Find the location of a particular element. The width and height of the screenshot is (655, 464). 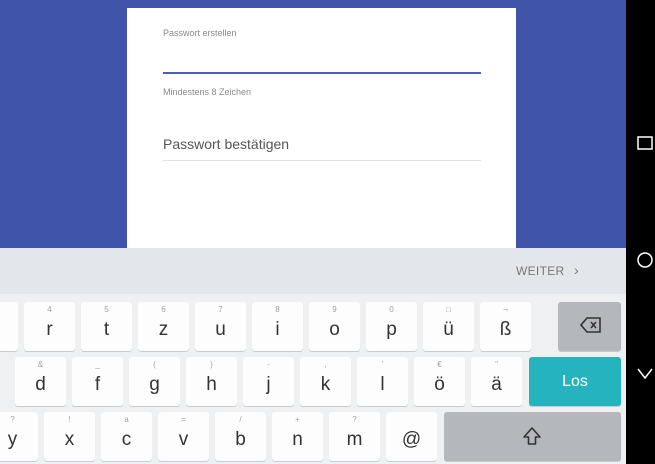

key-label: o is located at coordinates (334, 329).